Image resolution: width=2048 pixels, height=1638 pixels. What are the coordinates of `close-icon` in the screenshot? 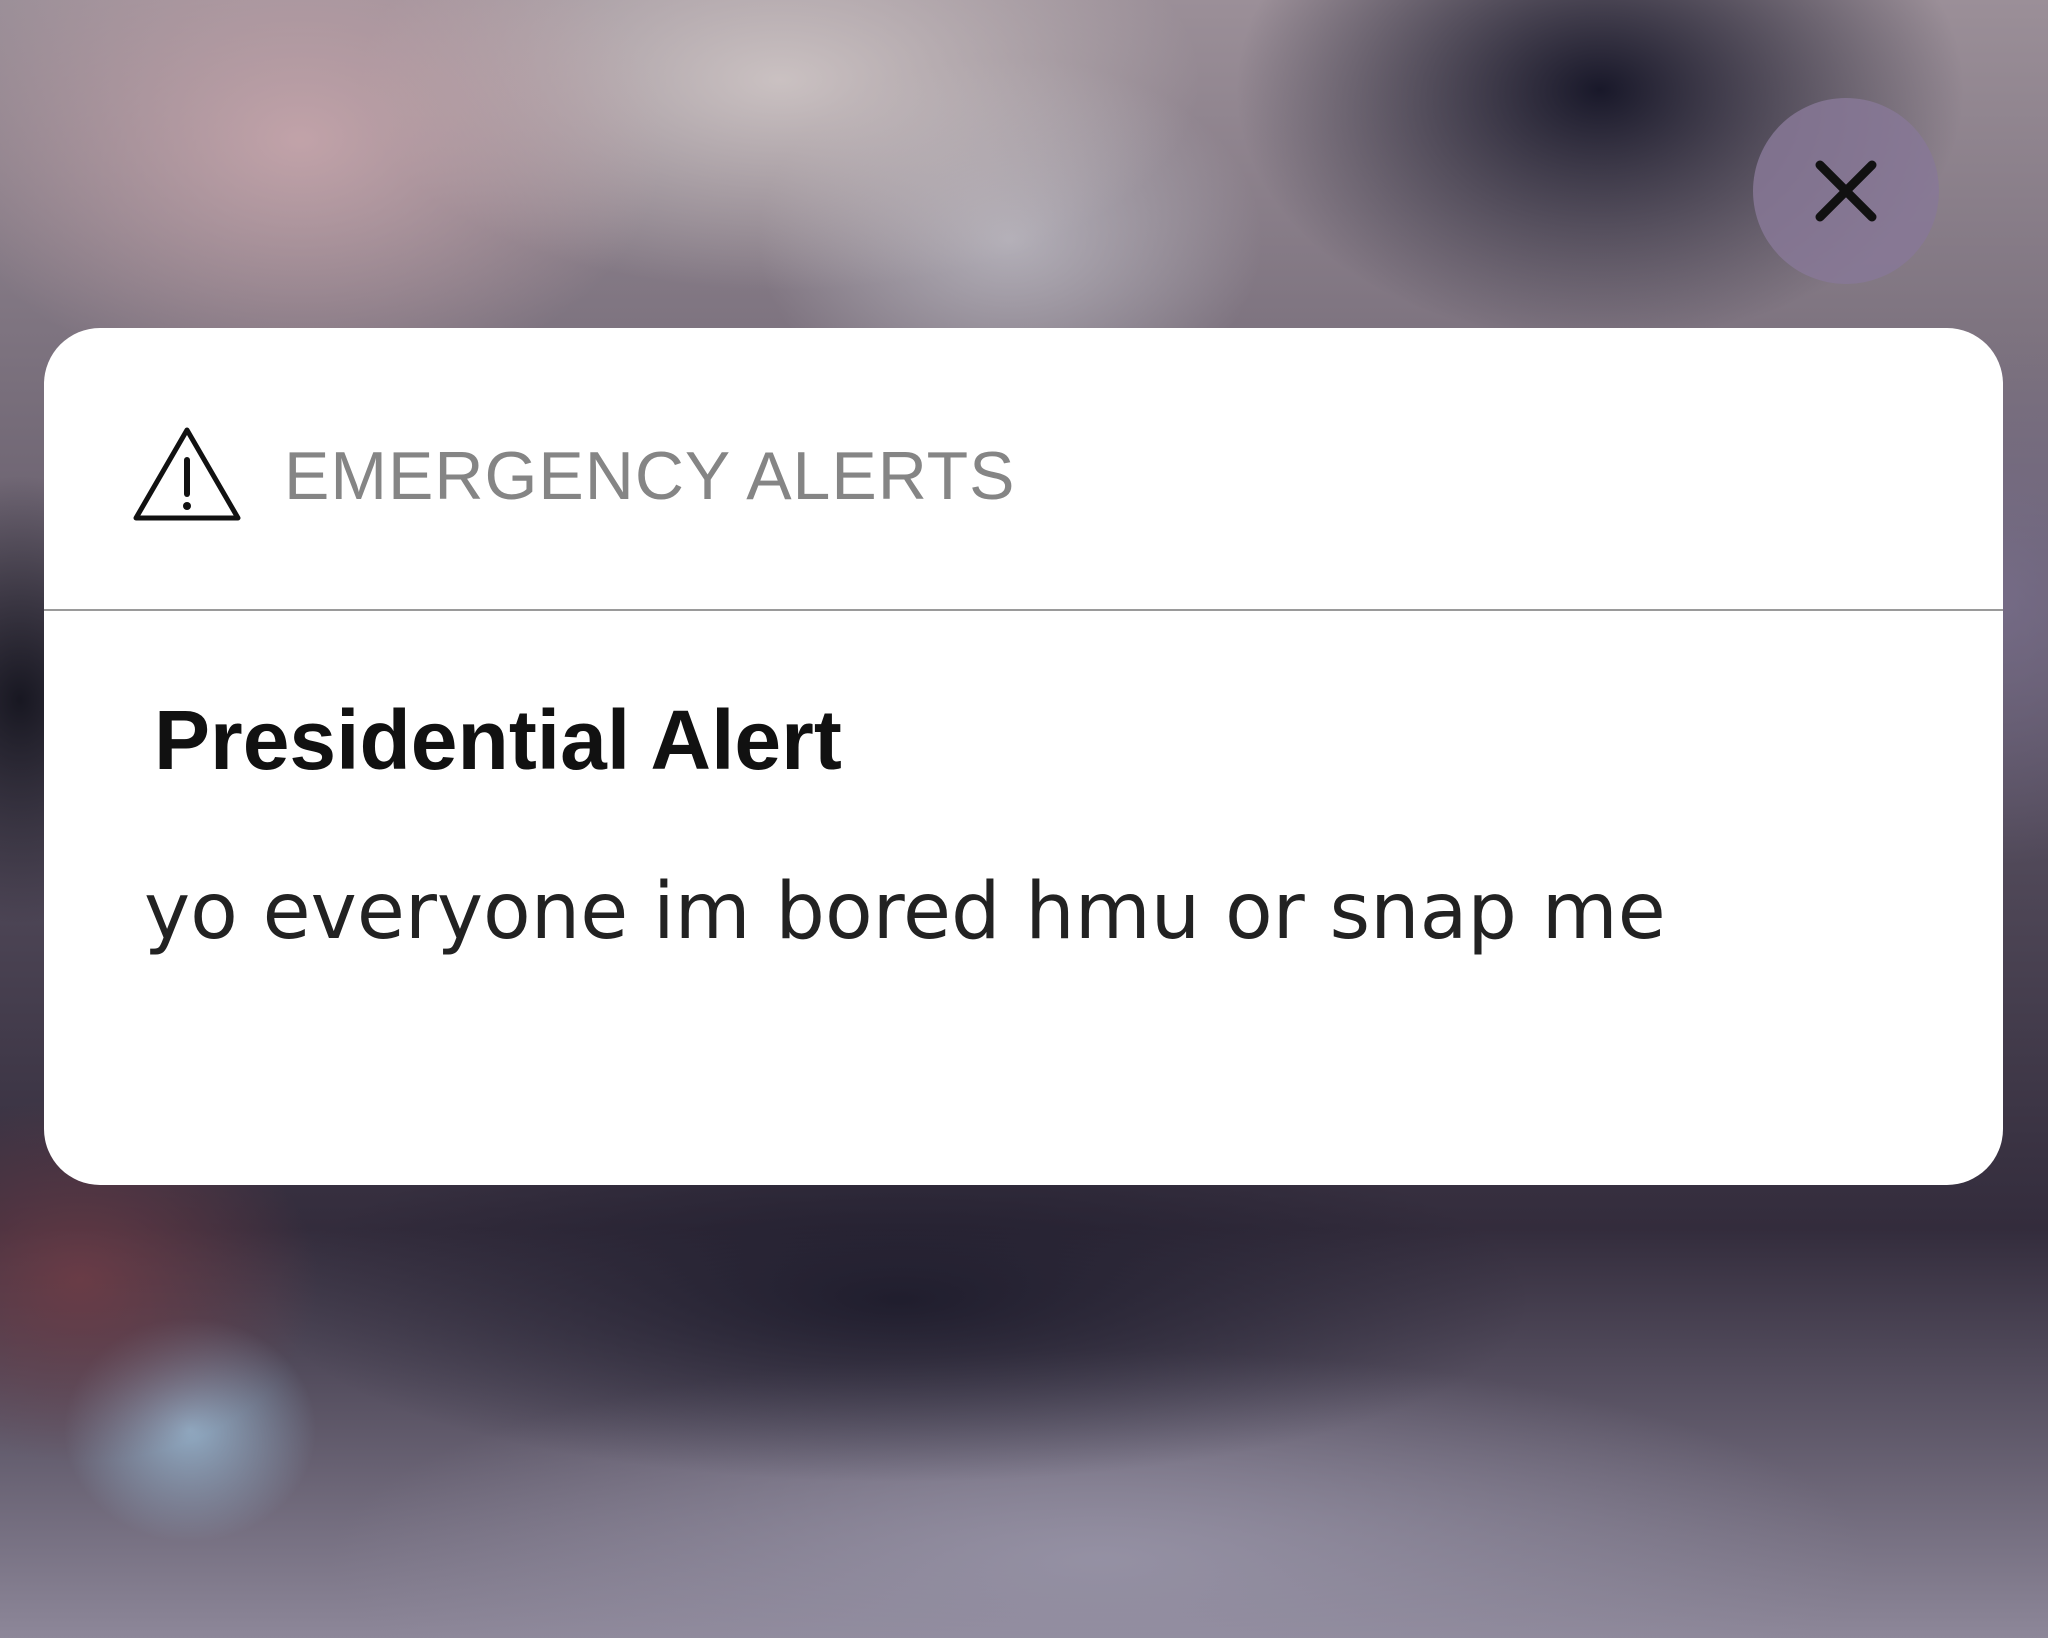 It's located at (1846, 191).